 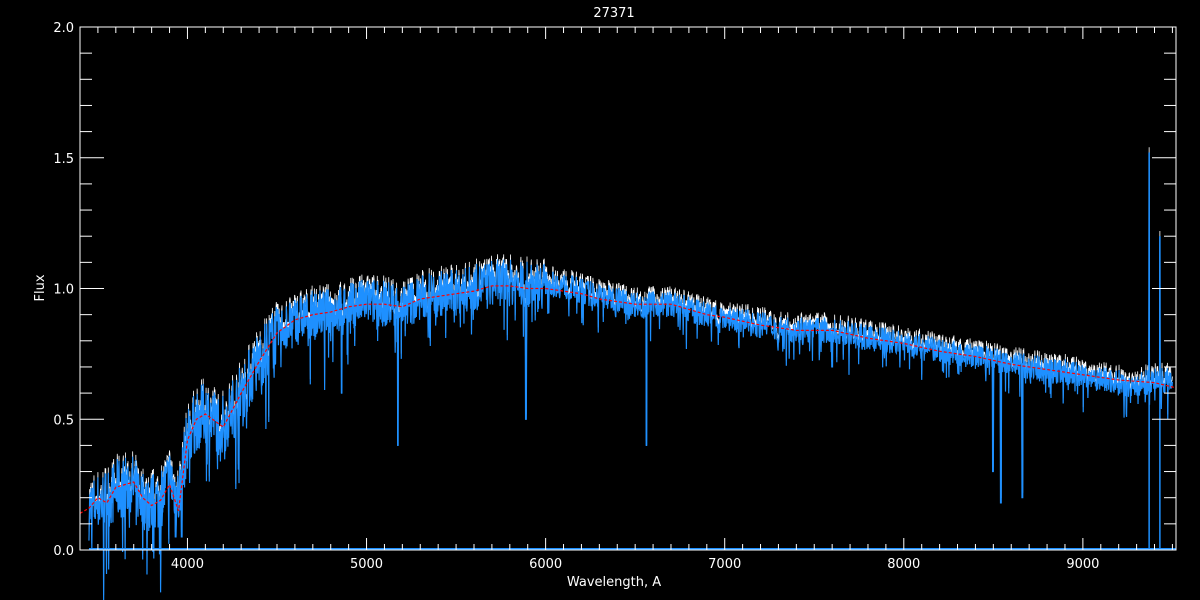 I want to click on x-tick-label: 8000, so click(x=903, y=564).